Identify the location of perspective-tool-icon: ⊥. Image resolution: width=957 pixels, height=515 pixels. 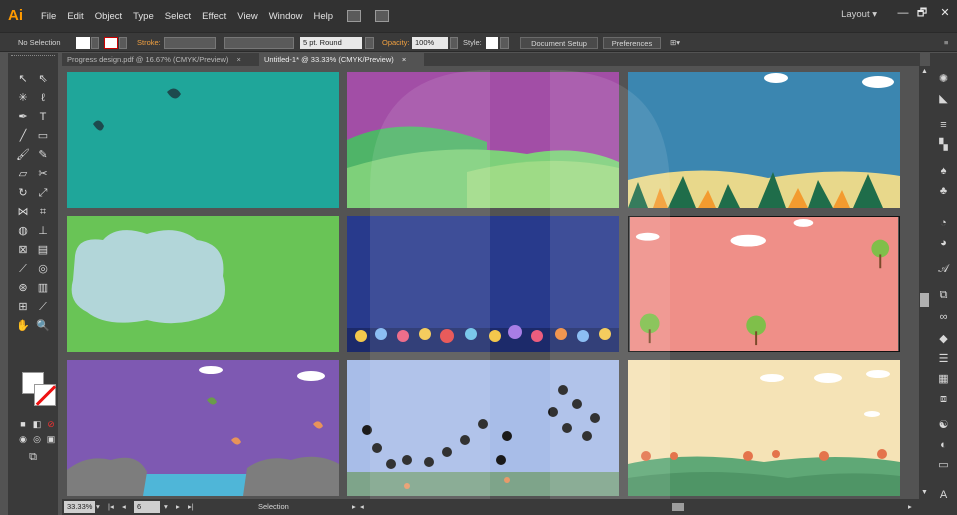
(43, 231).